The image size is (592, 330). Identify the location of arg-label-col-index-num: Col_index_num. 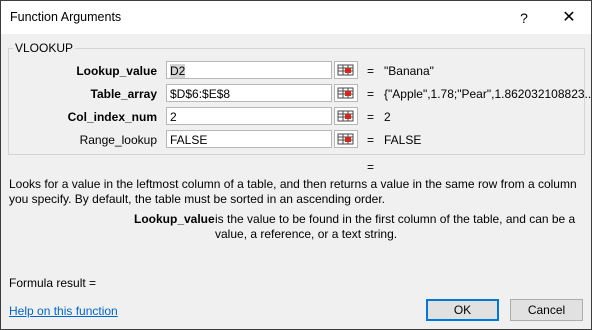
(112, 117).